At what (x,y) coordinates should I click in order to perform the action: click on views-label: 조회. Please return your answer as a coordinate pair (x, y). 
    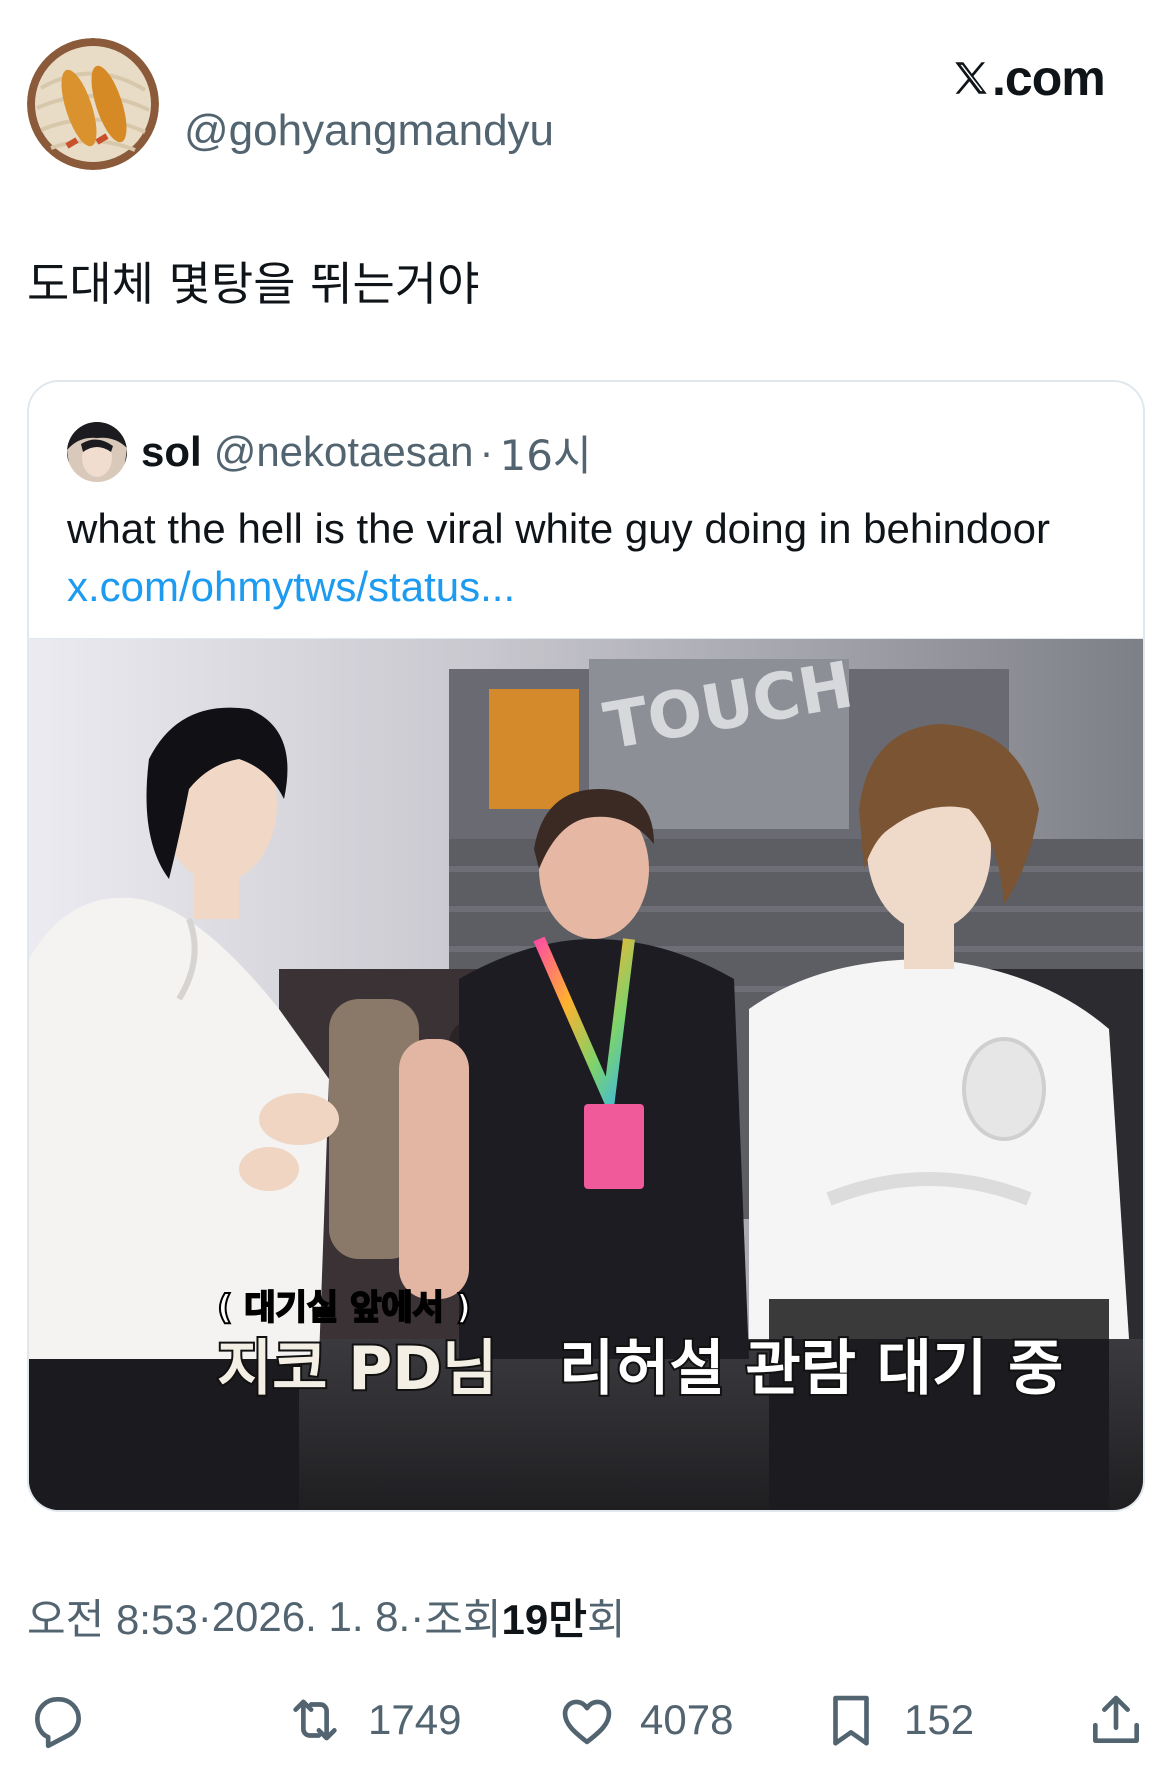
    Looking at the image, I should click on (463, 1619).